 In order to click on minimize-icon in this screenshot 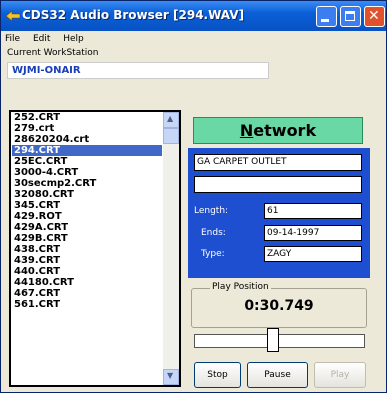, I will do `click(325, 20)`.